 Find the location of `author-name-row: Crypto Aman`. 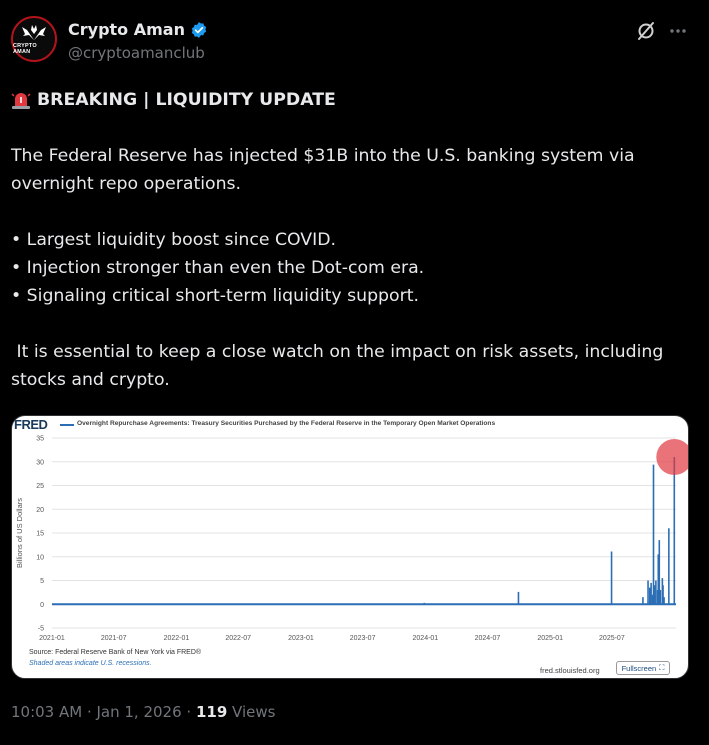

author-name-row: Crypto Aman is located at coordinates (138, 29).